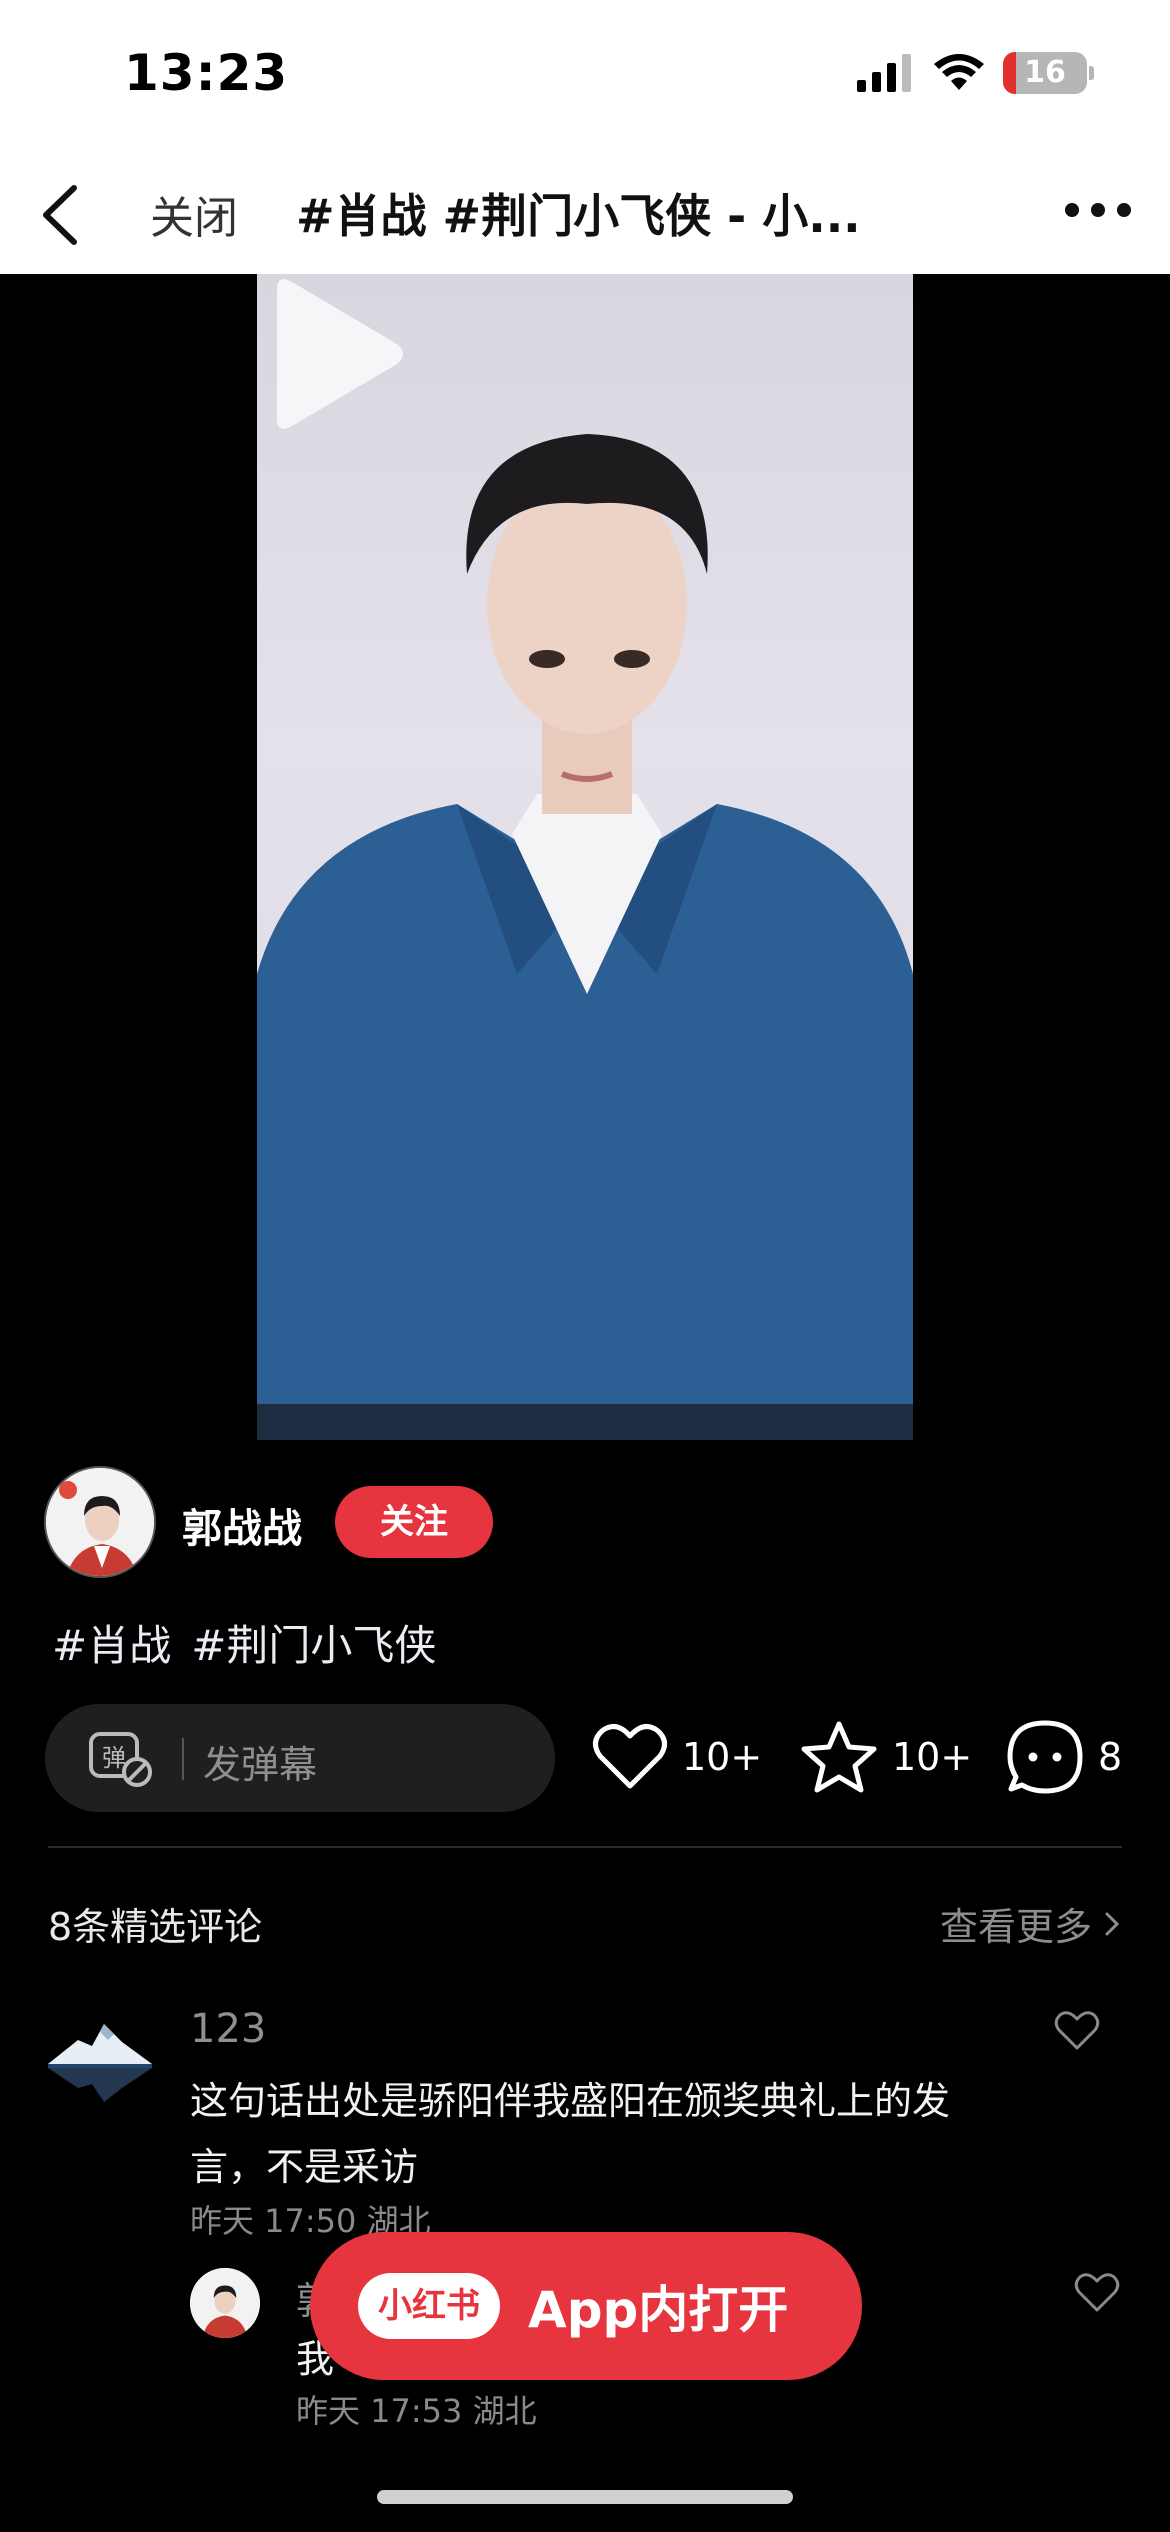  What do you see at coordinates (585, 75) in the screenshot?
I see `status-bar: 13:23 16` at bounding box center [585, 75].